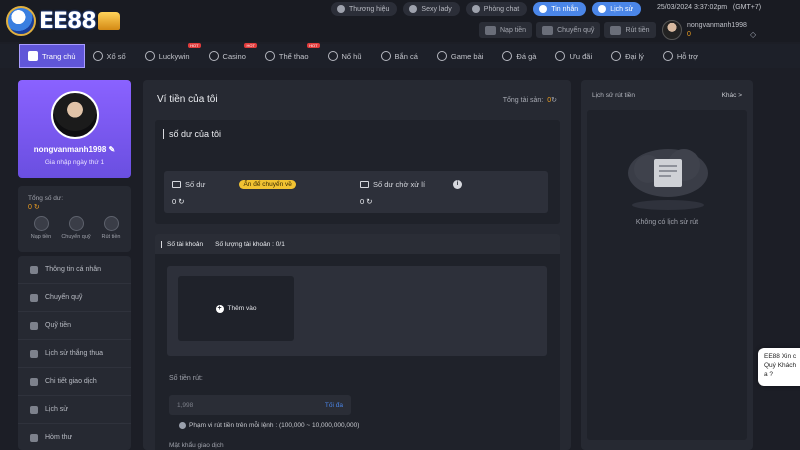 The height and width of the screenshot is (450, 800). What do you see at coordinates (111, 237) in the screenshot?
I see `side-withdraw-label: Rút tiền` at bounding box center [111, 237].